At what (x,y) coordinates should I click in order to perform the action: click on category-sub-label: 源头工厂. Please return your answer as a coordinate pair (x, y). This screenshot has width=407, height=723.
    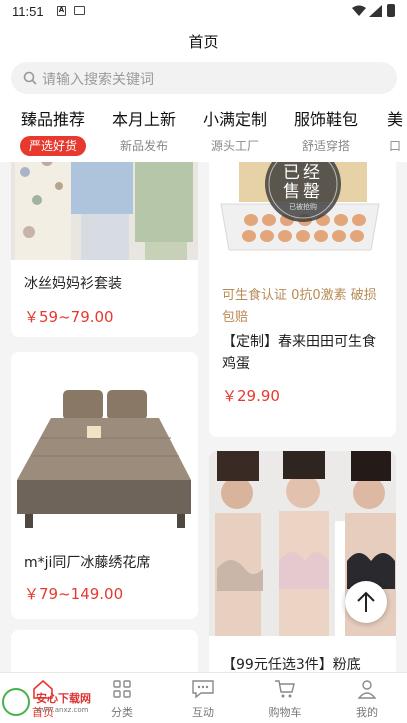
    Looking at the image, I should click on (234, 146).